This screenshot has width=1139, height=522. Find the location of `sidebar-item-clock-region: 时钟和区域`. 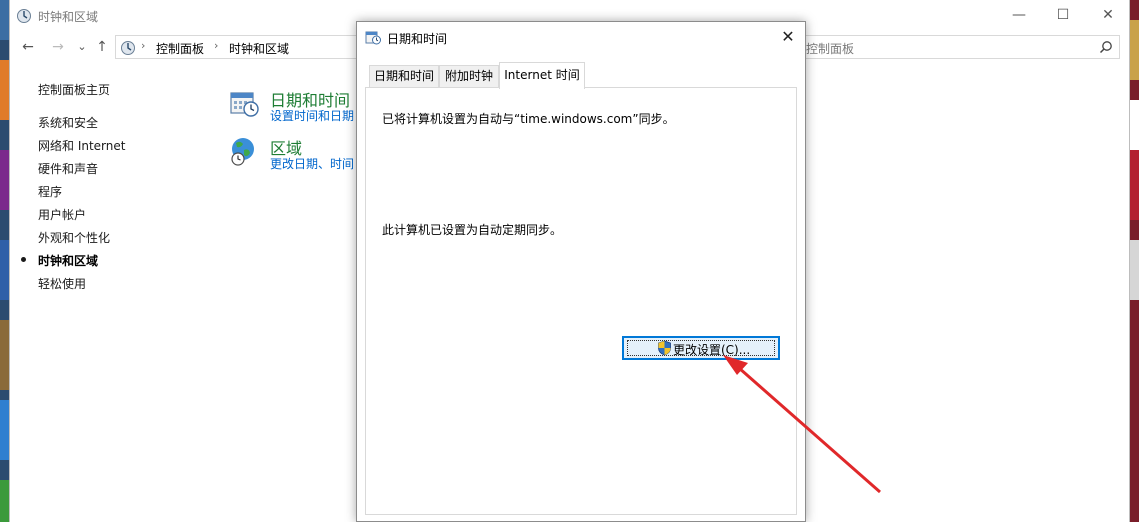

sidebar-item-clock-region: 时钟和区域 is located at coordinates (68, 260).